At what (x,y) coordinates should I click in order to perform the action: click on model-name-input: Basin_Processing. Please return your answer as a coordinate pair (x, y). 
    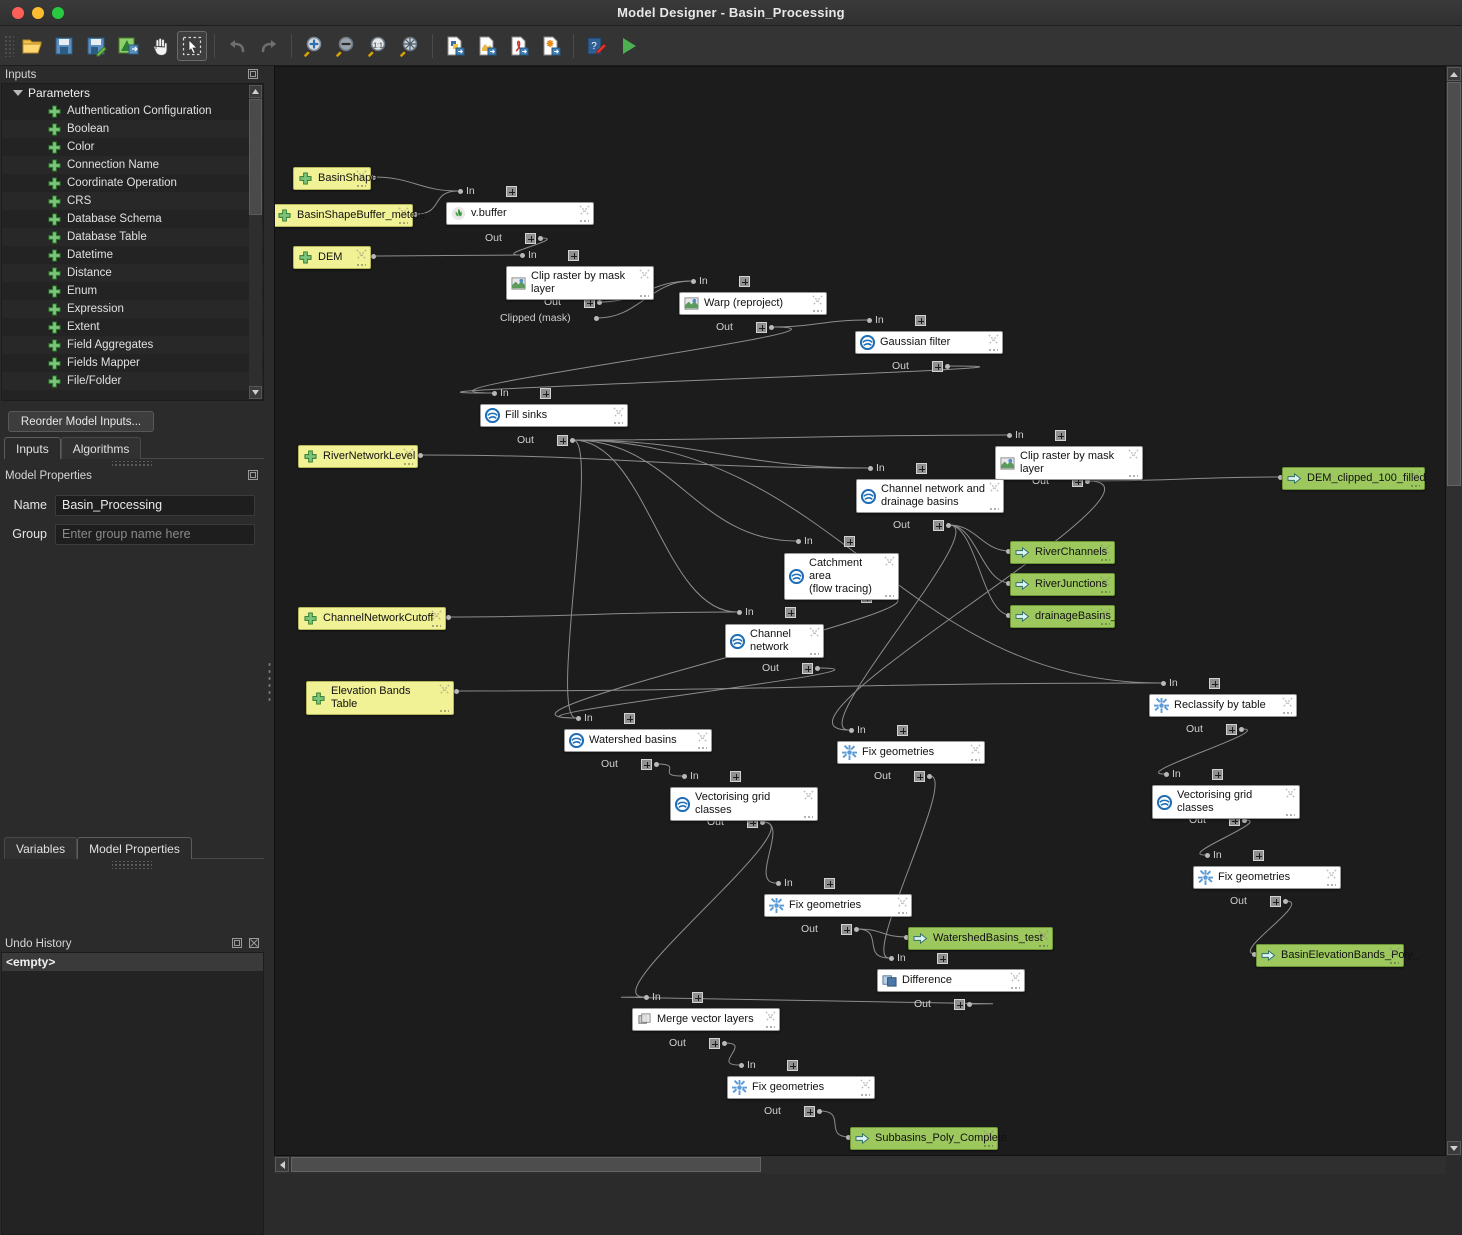
    Looking at the image, I should click on (155, 505).